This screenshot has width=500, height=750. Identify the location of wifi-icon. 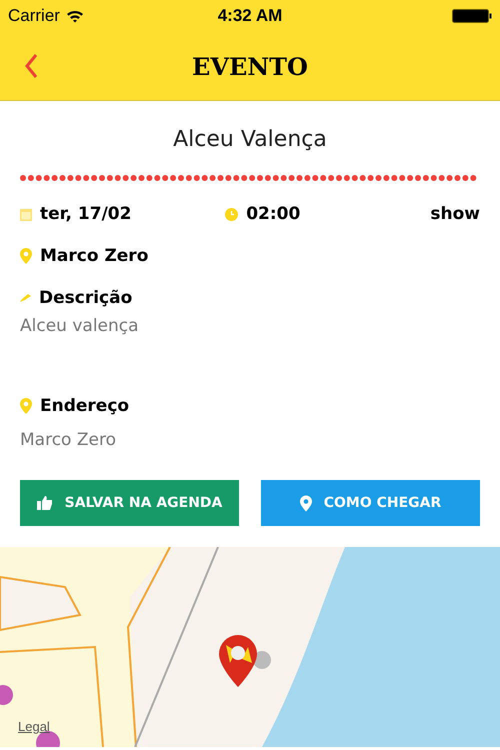
(75, 16).